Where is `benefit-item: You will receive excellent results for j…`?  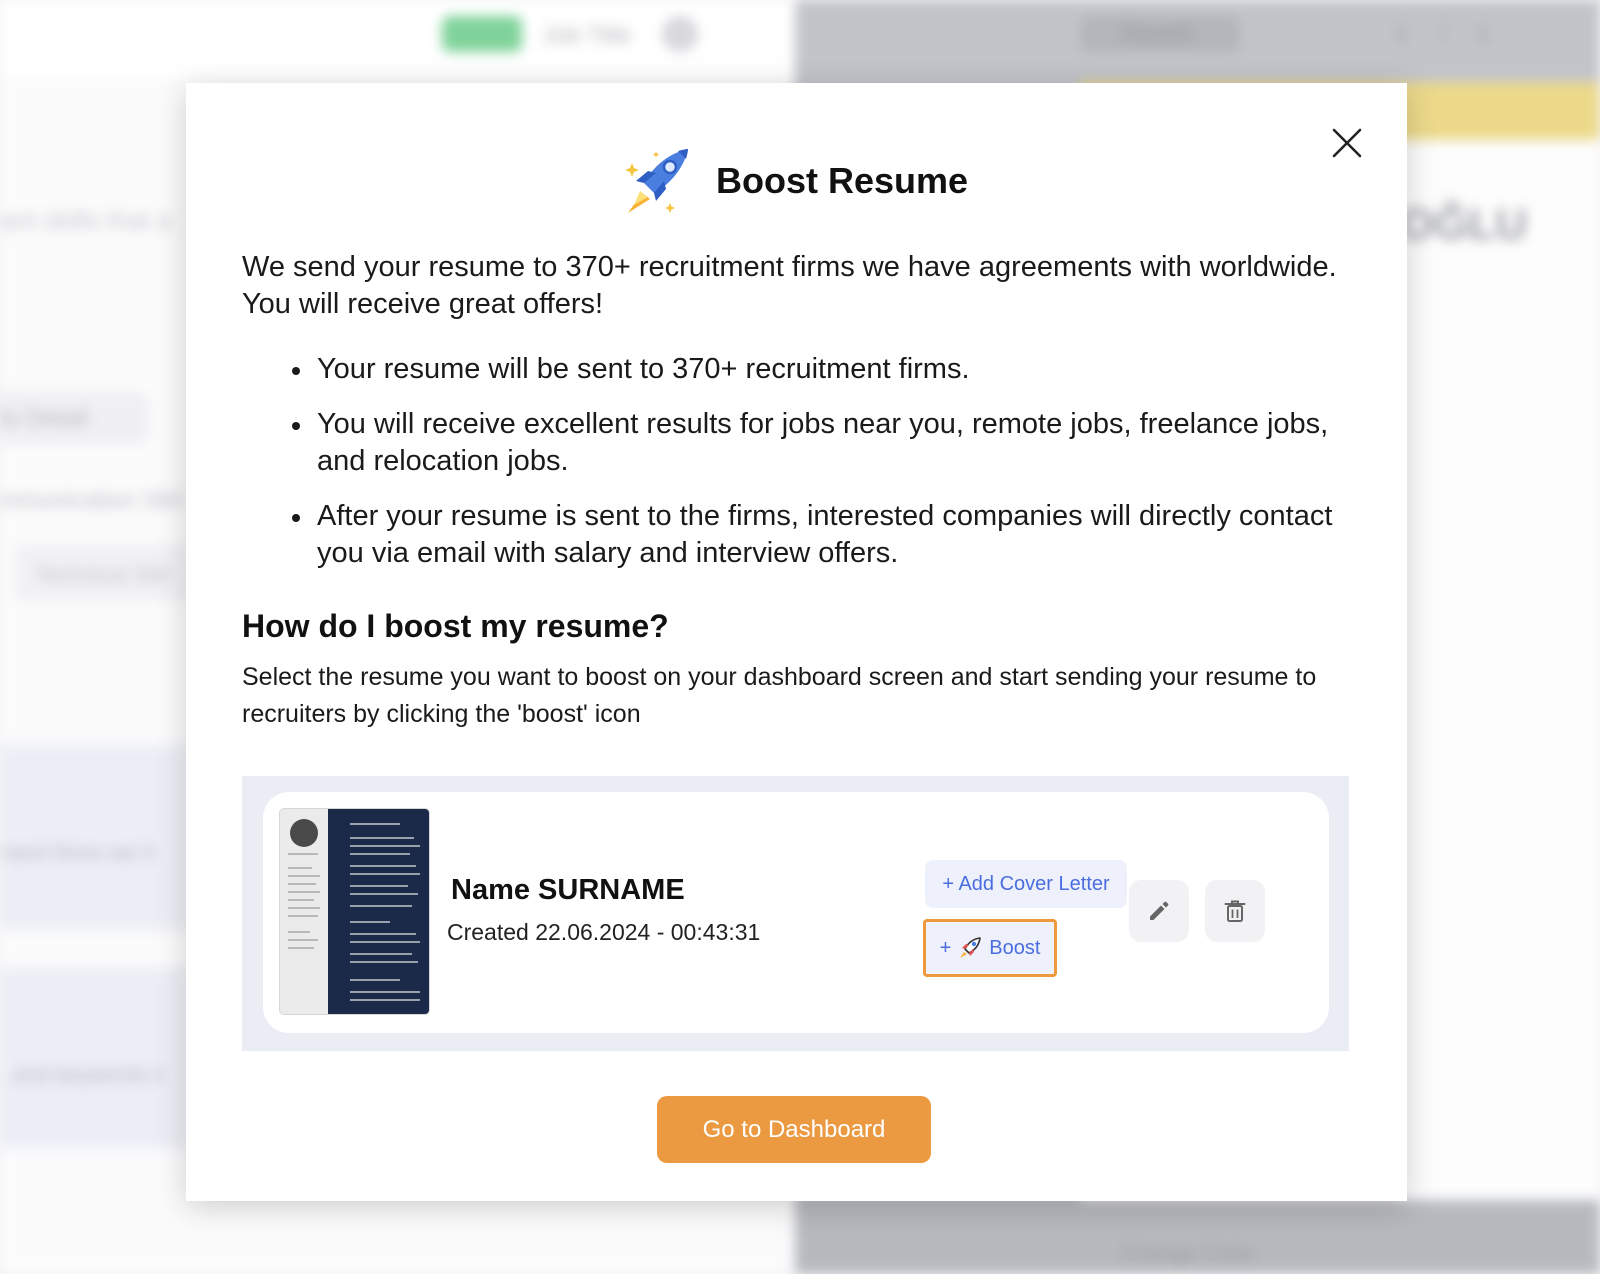 benefit-item: You will receive excellent results for j… is located at coordinates (797, 443).